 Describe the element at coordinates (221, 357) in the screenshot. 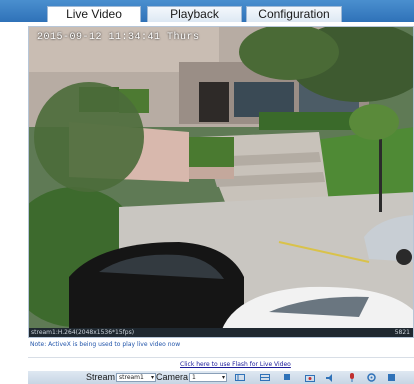

I see `divider` at that location.